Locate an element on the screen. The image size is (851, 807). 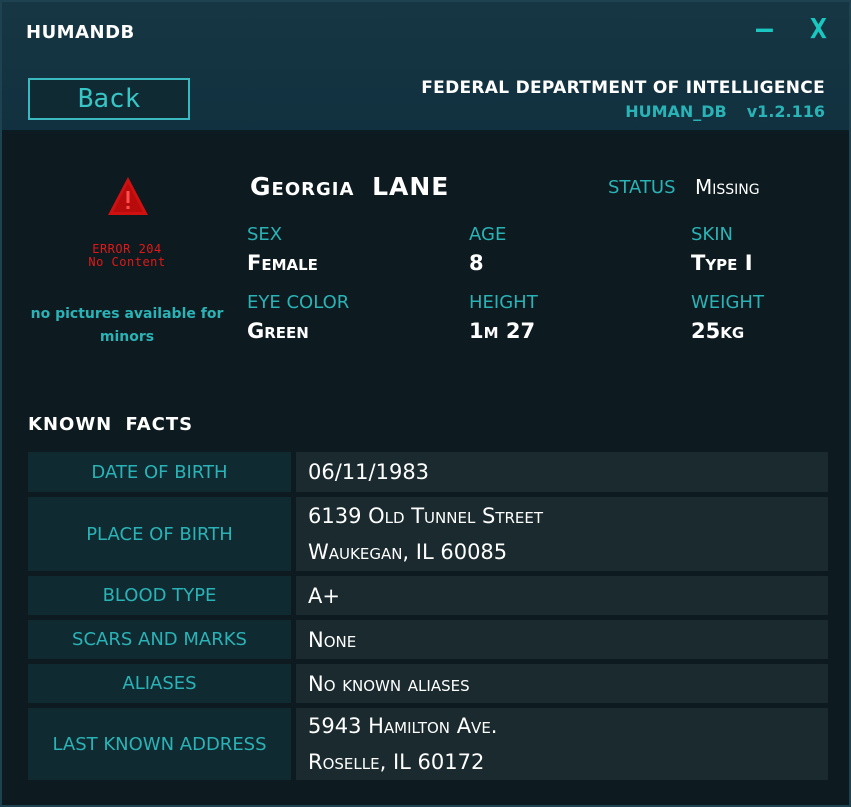
app-title: HUMANDB is located at coordinates (80, 32).